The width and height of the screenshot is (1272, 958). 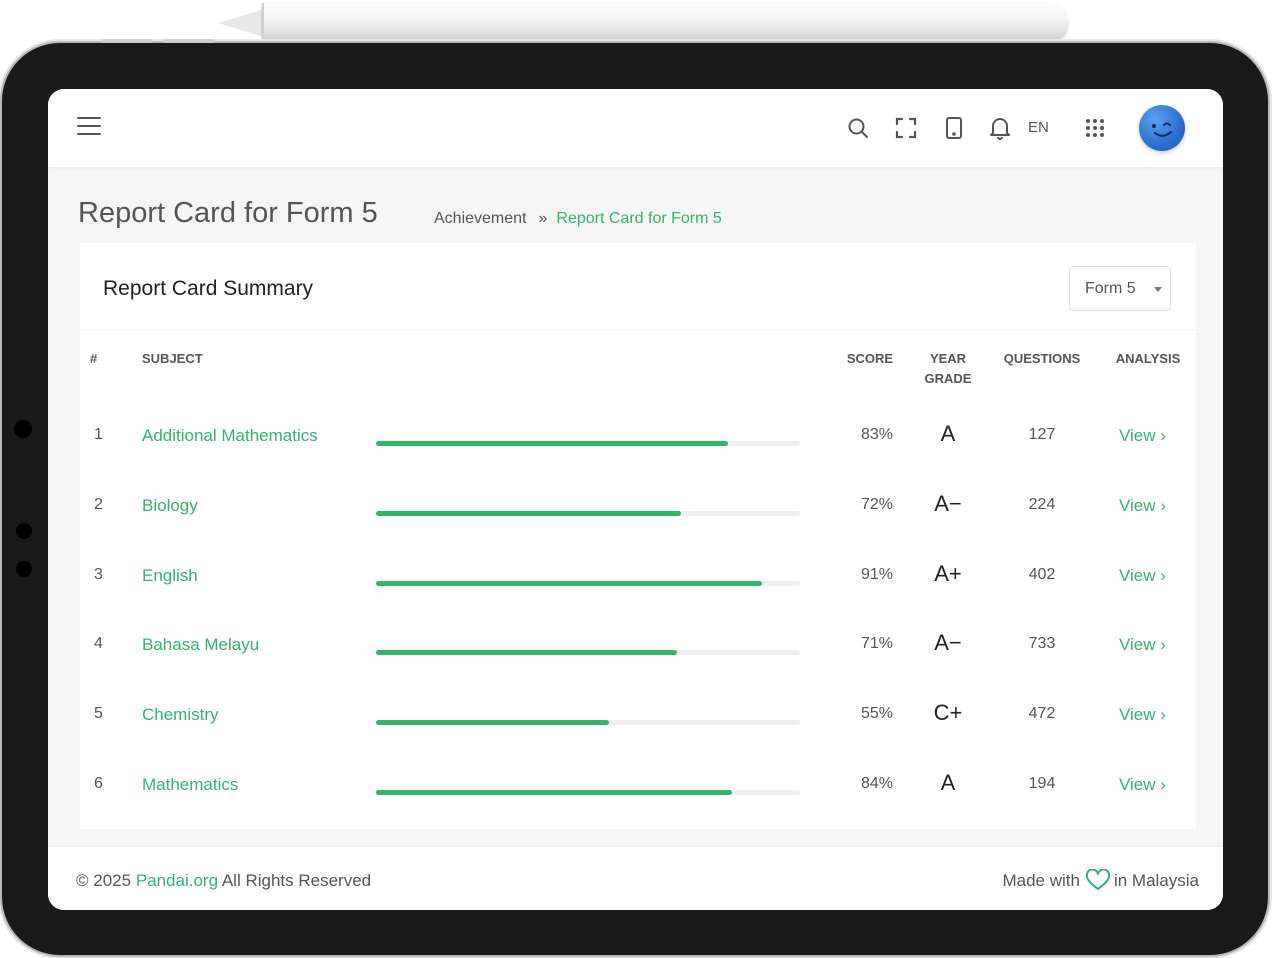 What do you see at coordinates (1042, 434) in the screenshot?
I see `questions-count: 127` at bounding box center [1042, 434].